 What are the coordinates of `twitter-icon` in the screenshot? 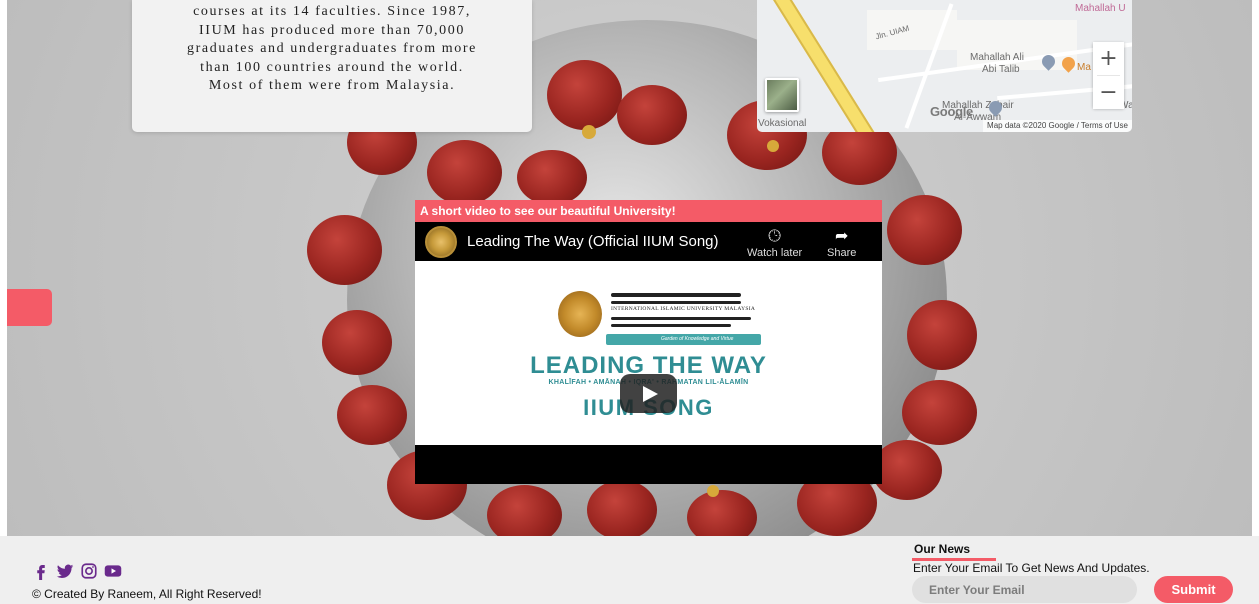 It's located at (65, 571).